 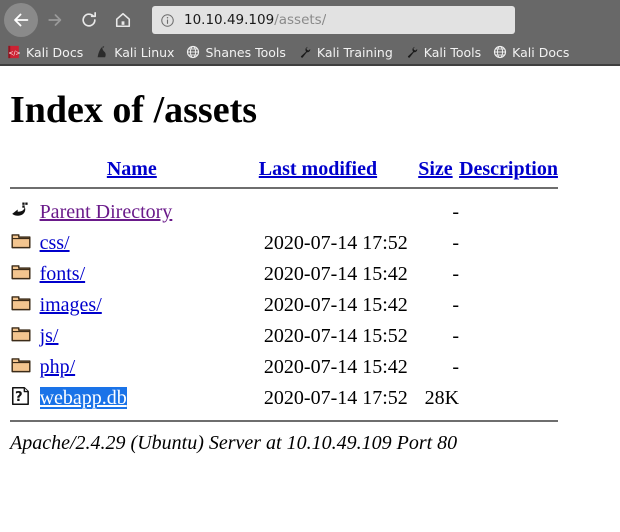 I want to click on url-path: /assets/, so click(x=300, y=20).